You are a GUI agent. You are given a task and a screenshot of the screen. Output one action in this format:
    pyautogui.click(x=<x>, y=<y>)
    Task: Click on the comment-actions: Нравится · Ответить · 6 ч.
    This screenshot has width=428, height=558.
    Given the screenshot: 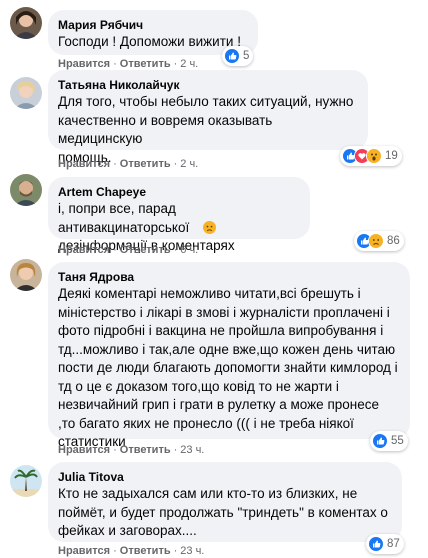 What is the action you would take?
    pyautogui.click(x=128, y=250)
    